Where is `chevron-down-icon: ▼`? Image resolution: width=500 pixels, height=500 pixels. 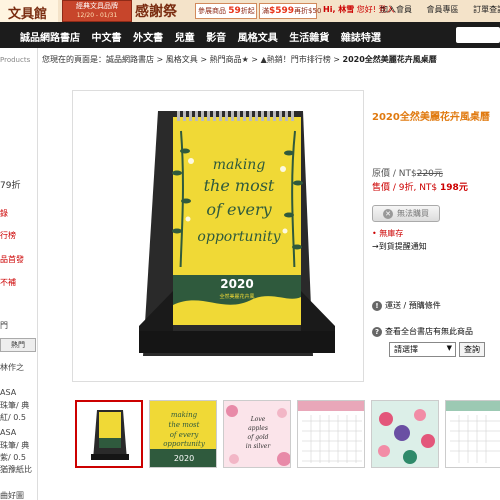 chevron-down-icon: ▼ is located at coordinates (449, 348).